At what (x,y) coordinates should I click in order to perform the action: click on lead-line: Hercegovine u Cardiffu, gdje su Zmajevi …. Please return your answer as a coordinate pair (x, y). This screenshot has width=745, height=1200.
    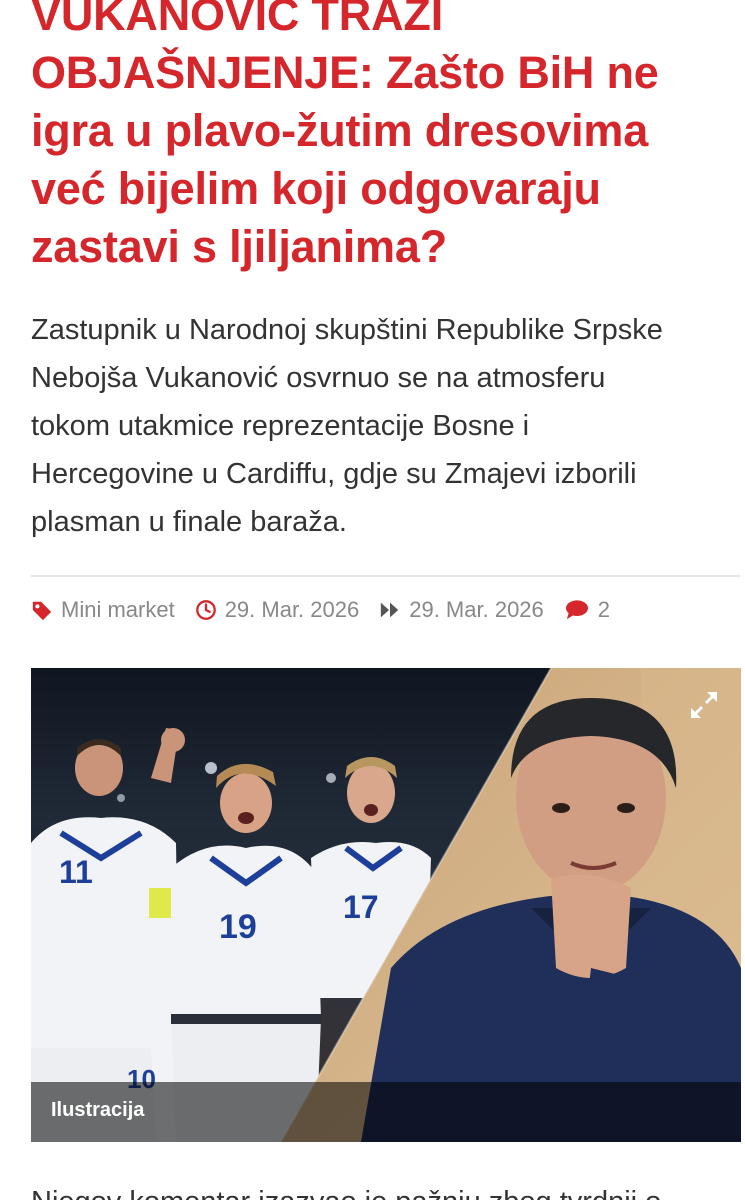
    Looking at the image, I should click on (334, 474).